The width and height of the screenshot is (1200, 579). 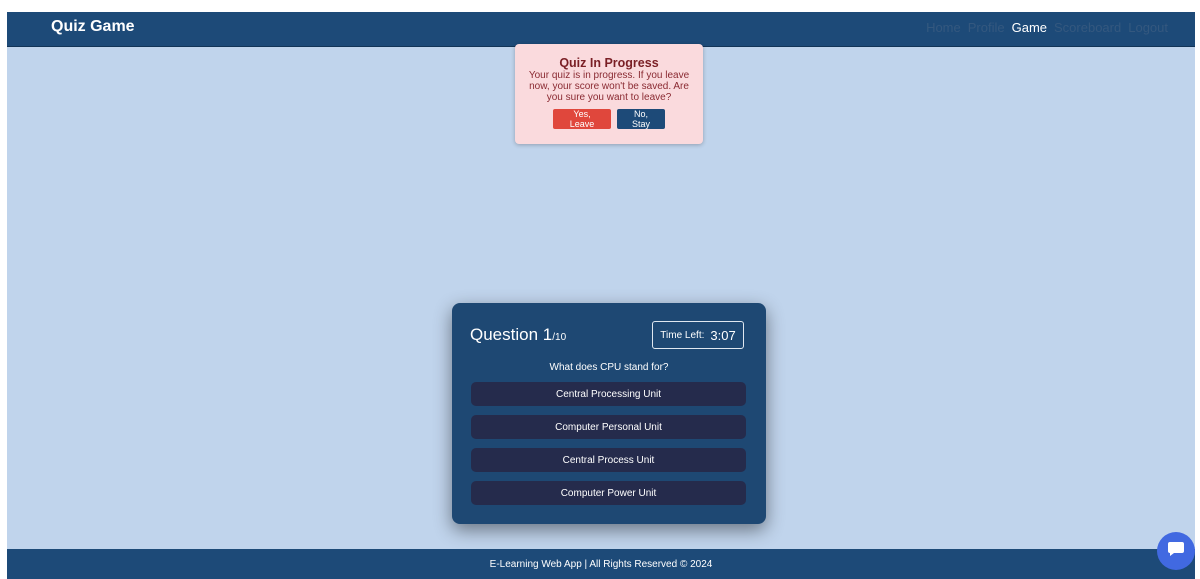 I want to click on chat-bubble-icon, so click(x=1176, y=551).